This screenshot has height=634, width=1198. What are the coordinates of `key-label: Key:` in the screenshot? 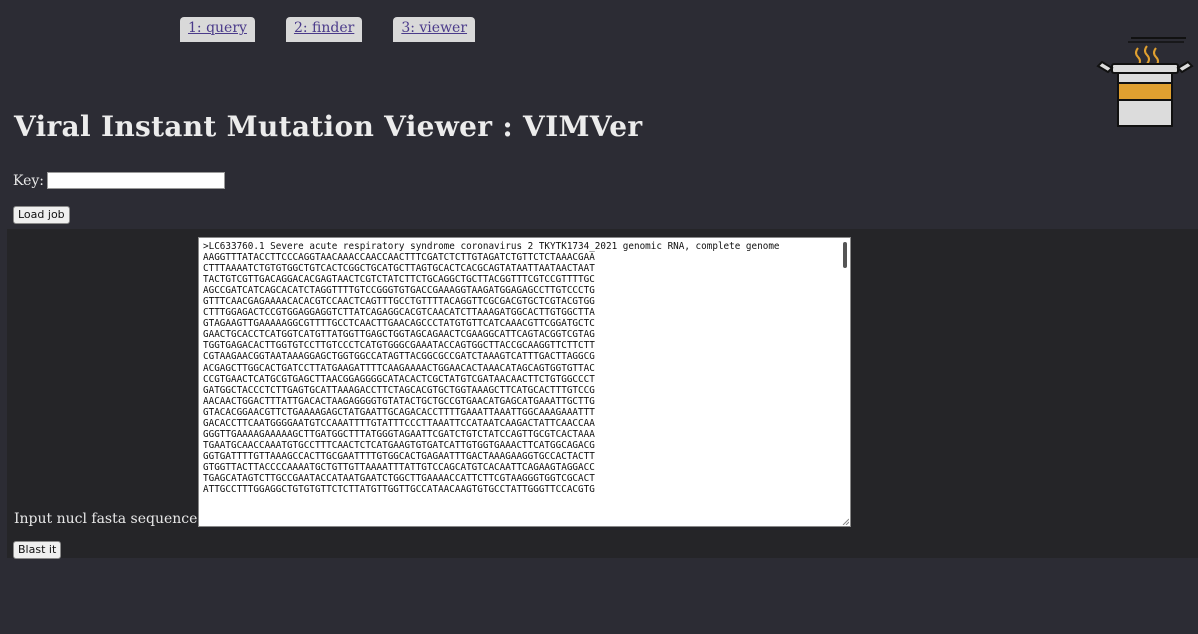 It's located at (28, 180).